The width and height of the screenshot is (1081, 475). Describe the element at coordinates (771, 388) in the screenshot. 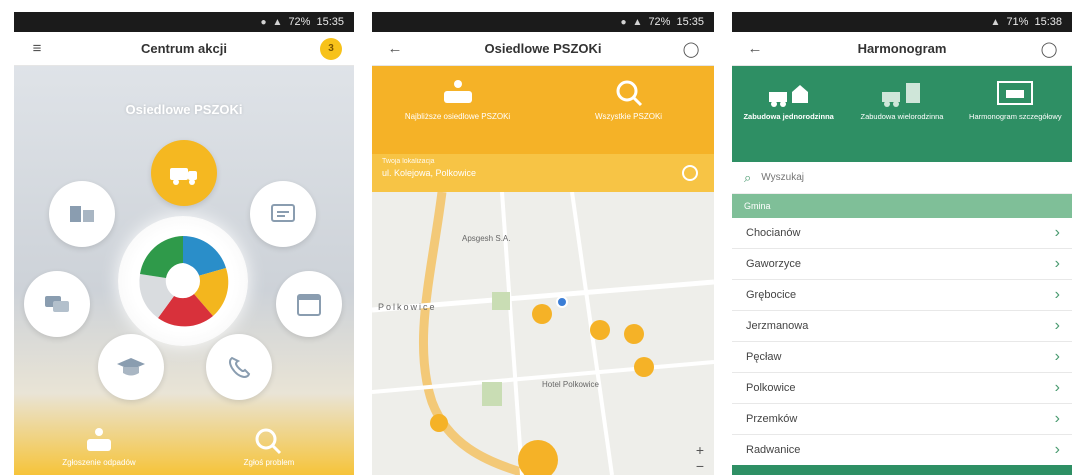

I see `list-item-label: Polkowice` at that location.